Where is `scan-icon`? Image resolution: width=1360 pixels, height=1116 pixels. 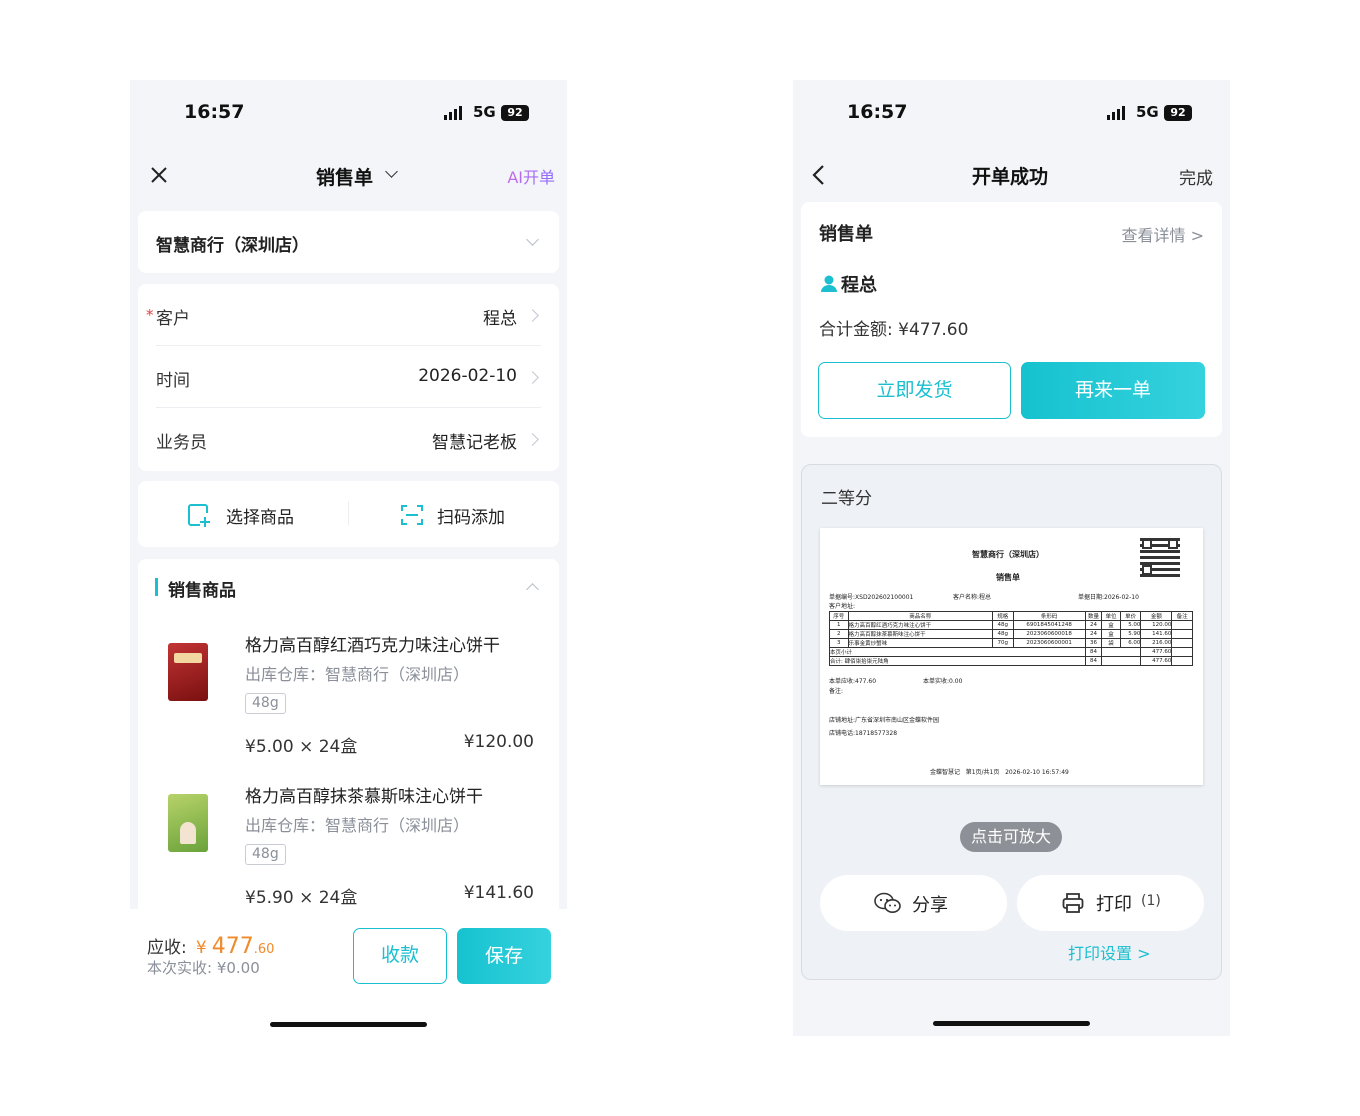 scan-icon is located at coordinates (412, 515).